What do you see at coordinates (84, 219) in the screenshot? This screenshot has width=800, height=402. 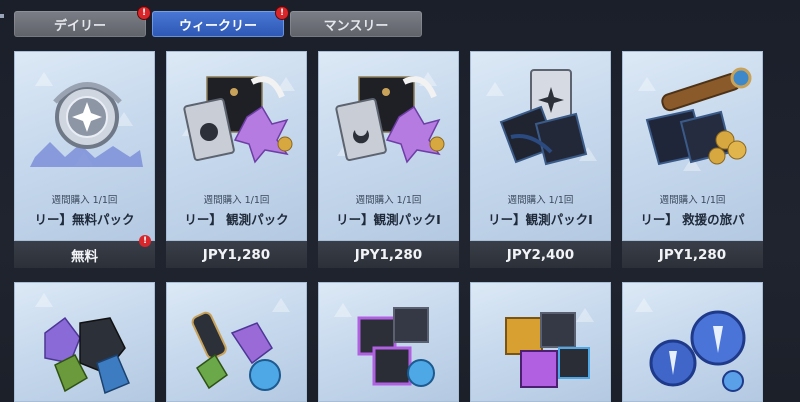 I see `pack-name: リー】無料パック` at bounding box center [84, 219].